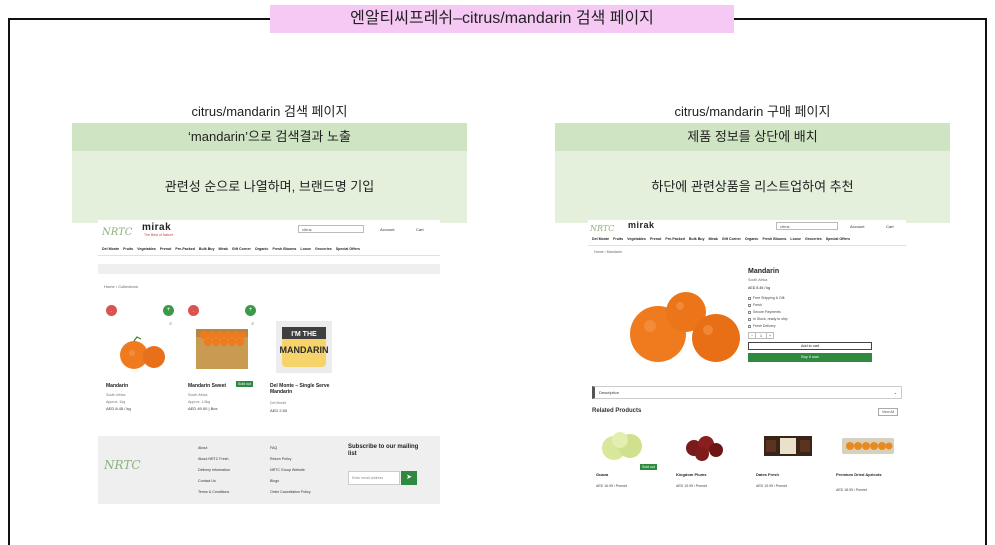  What do you see at coordinates (764, 271) in the screenshot?
I see `product-title: Mandarin` at bounding box center [764, 271].